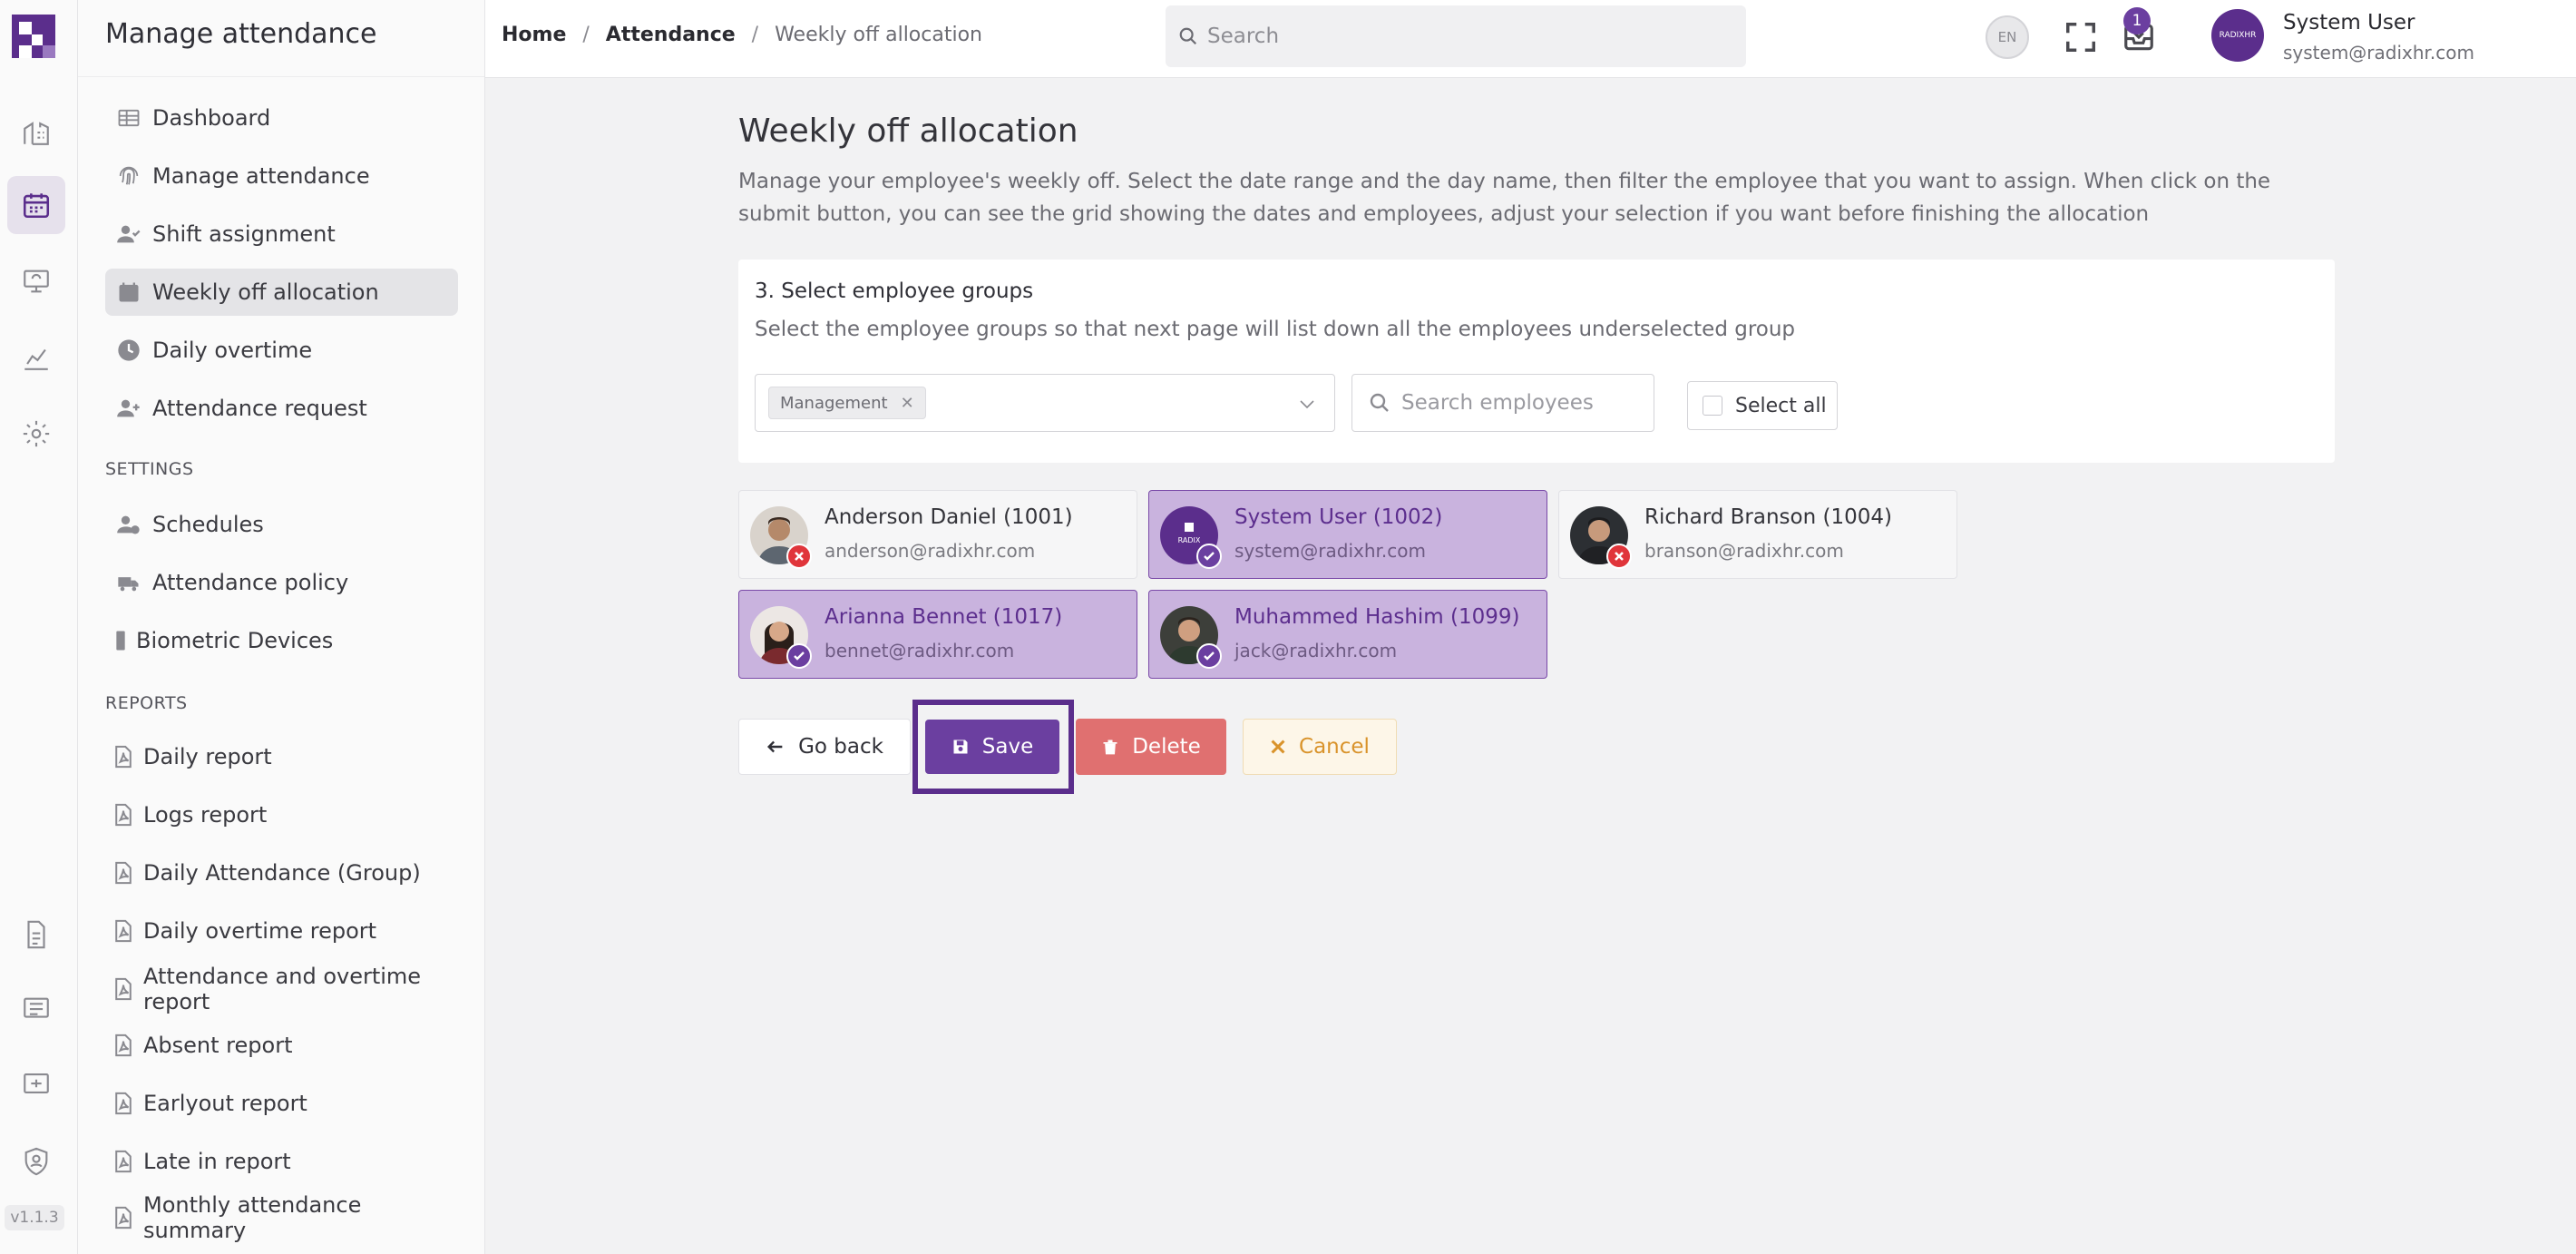 This screenshot has width=2576, height=1254. What do you see at coordinates (36, 1009) in the screenshot?
I see `list-icon` at bounding box center [36, 1009].